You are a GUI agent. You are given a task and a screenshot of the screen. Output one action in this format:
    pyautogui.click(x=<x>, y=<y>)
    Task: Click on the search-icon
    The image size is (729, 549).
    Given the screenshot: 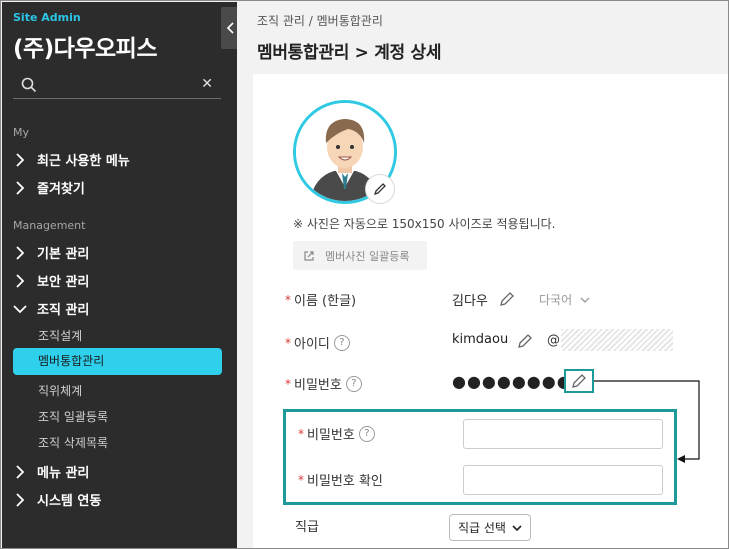 What is the action you would take?
    pyautogui.click(x=29, y=85)
    